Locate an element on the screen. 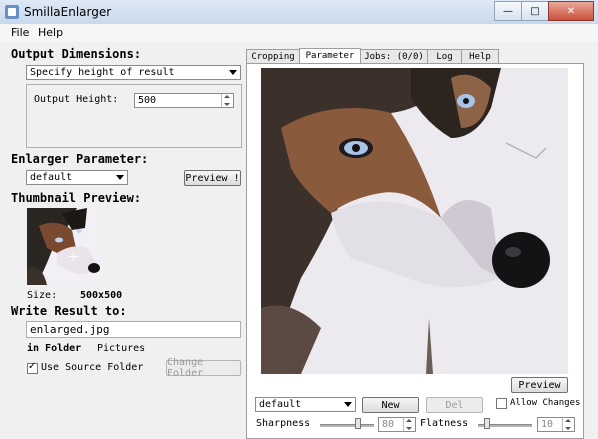 The height and width of the screenshot is (439, 598). thumbnail-dog-picture is located at coordinates (65, 246).